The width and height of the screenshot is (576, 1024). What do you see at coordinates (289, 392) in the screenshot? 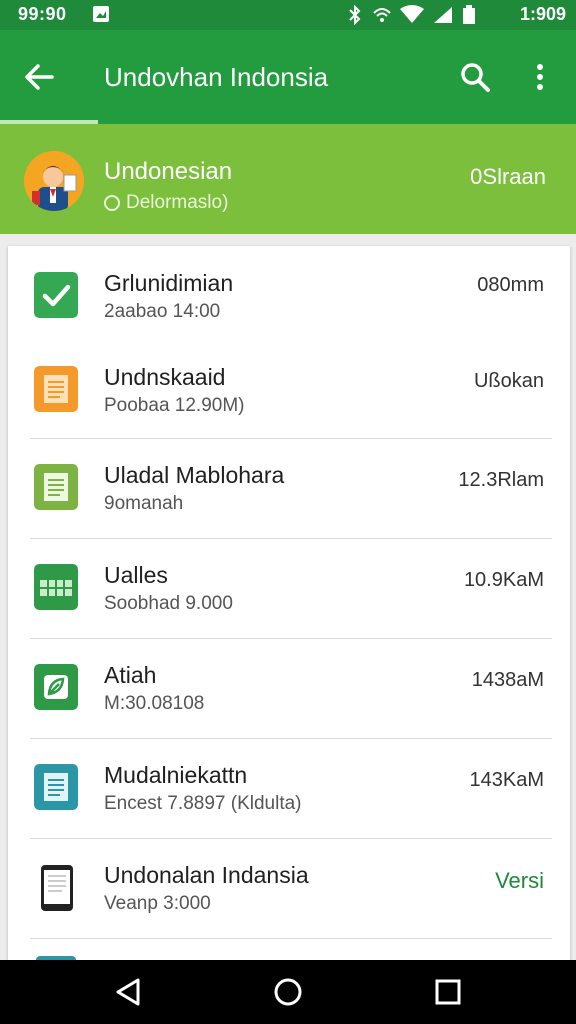
I see `list-item: Undnskaaid Poobaa 12.90M) Ußokan` at bounding box center [289, 392].